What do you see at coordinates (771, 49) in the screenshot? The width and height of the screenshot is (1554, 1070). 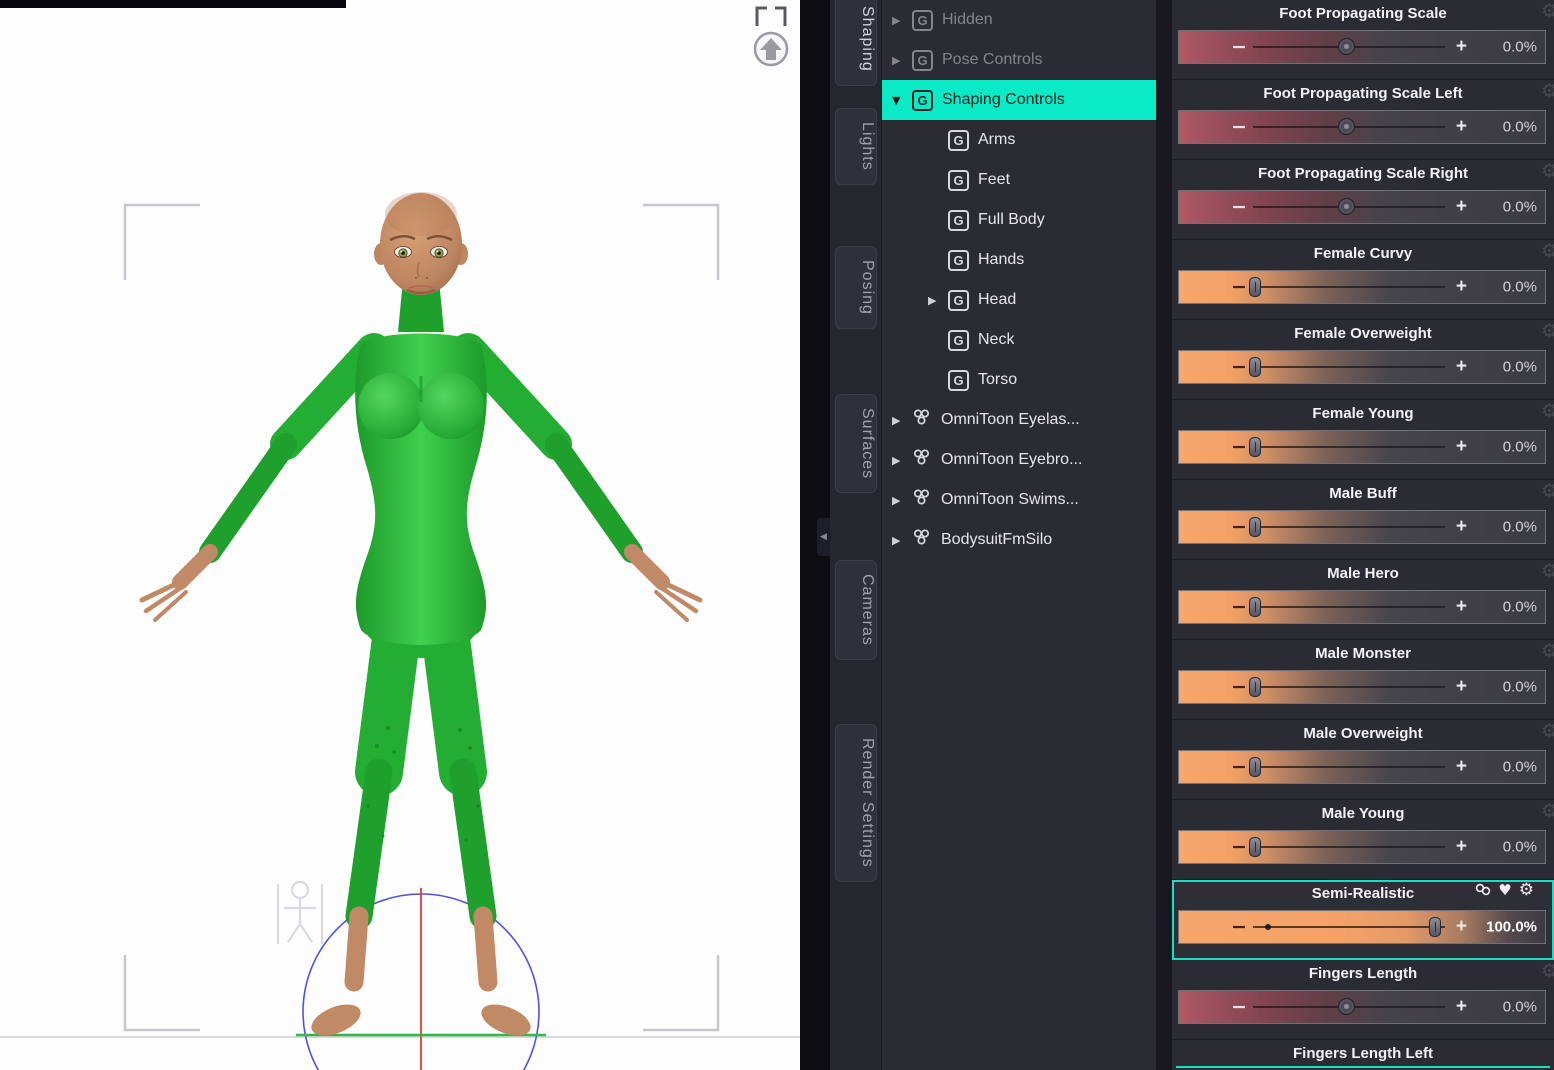 I see `home-view-icon` at bounding box center [771, 49].